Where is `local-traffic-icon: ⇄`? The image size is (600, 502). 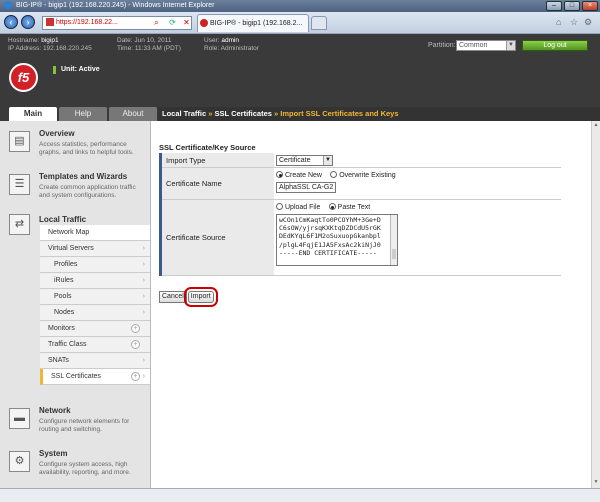
local-traffic-icon: ⇄ is located at coordinates (19, 224).